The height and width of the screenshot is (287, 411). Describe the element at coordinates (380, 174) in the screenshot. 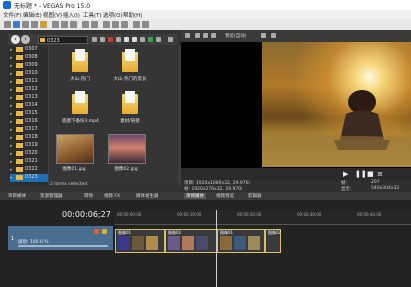

I see `menu-icon: ≡` at that location.